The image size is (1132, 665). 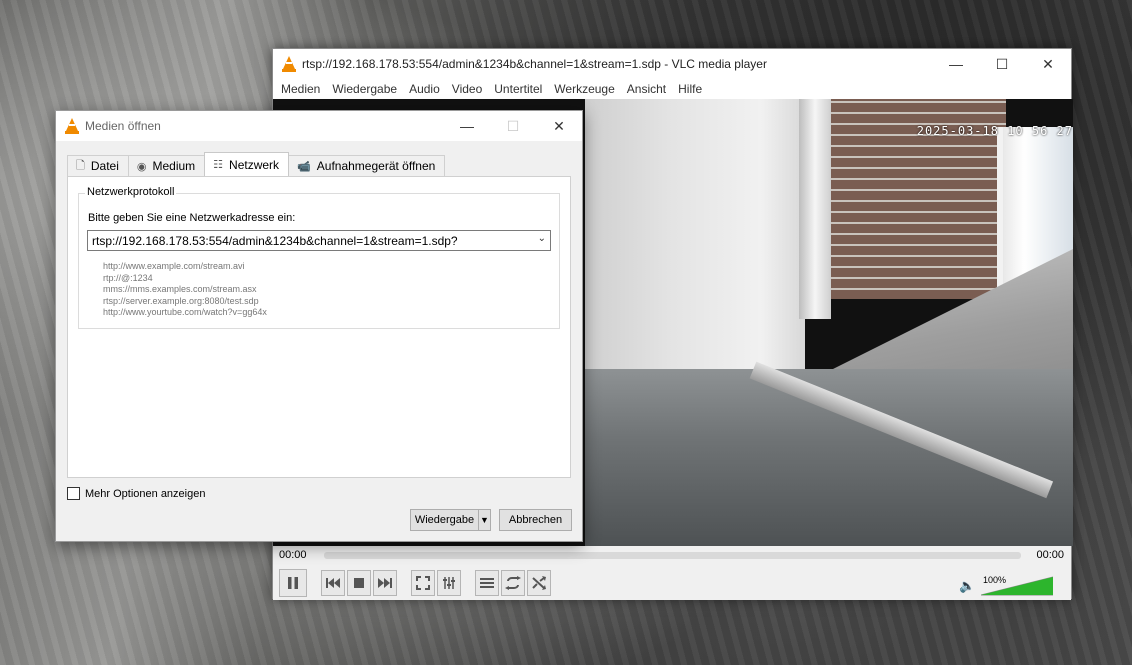 I want to click on example-url: rtsp://server.example.org:8080/test.sdp, so click(x=181, y=300).